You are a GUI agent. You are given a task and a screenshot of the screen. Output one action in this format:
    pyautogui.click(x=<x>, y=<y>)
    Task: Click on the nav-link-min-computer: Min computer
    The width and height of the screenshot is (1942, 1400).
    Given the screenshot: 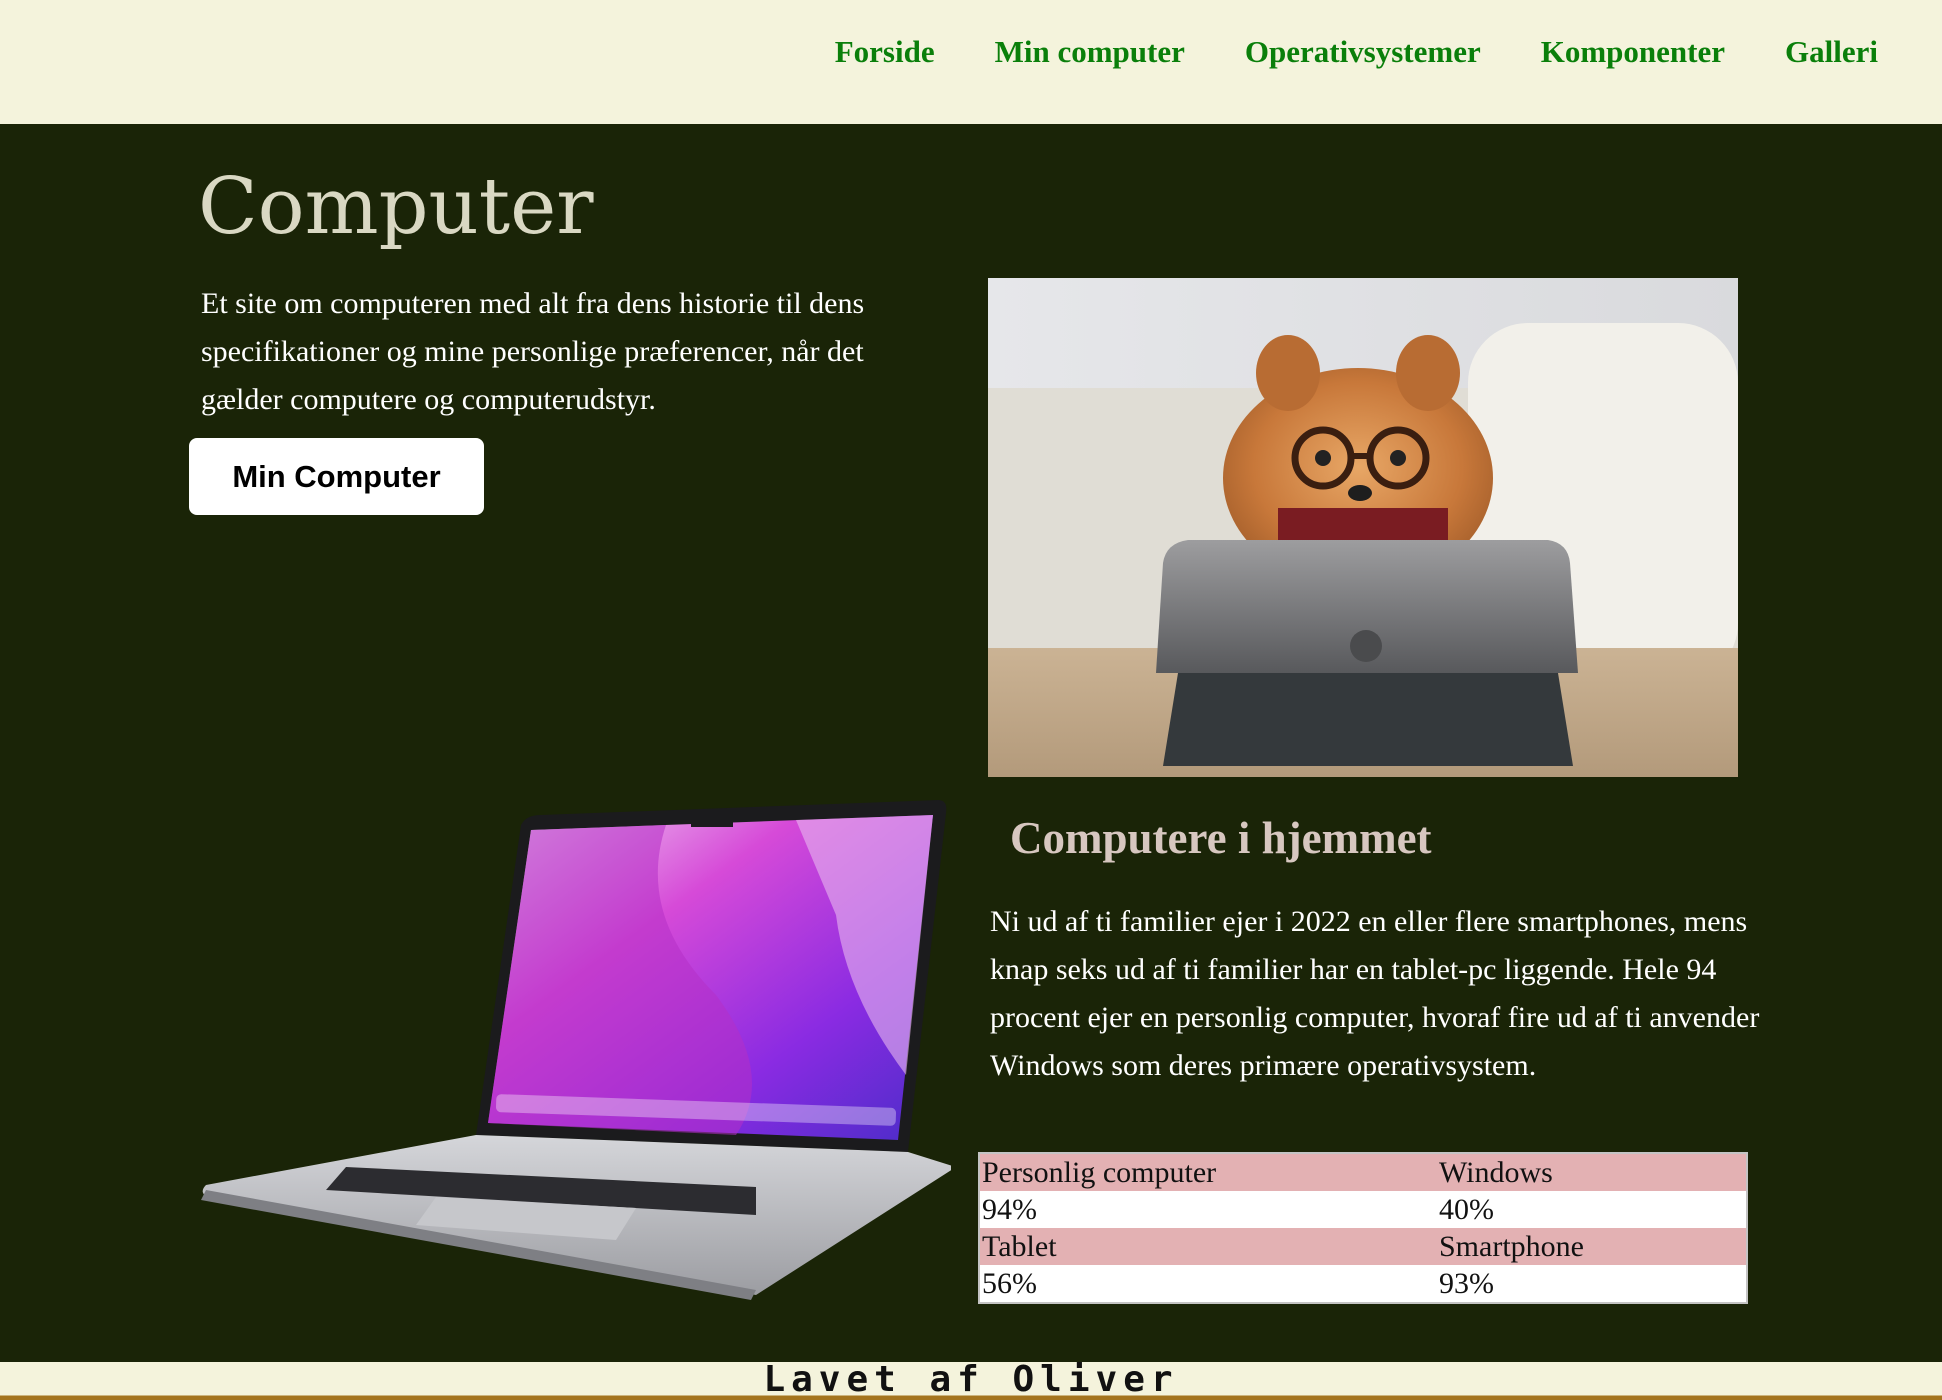 What is the action you would take?
    pyautogui.click(x=1090, y=52)
    